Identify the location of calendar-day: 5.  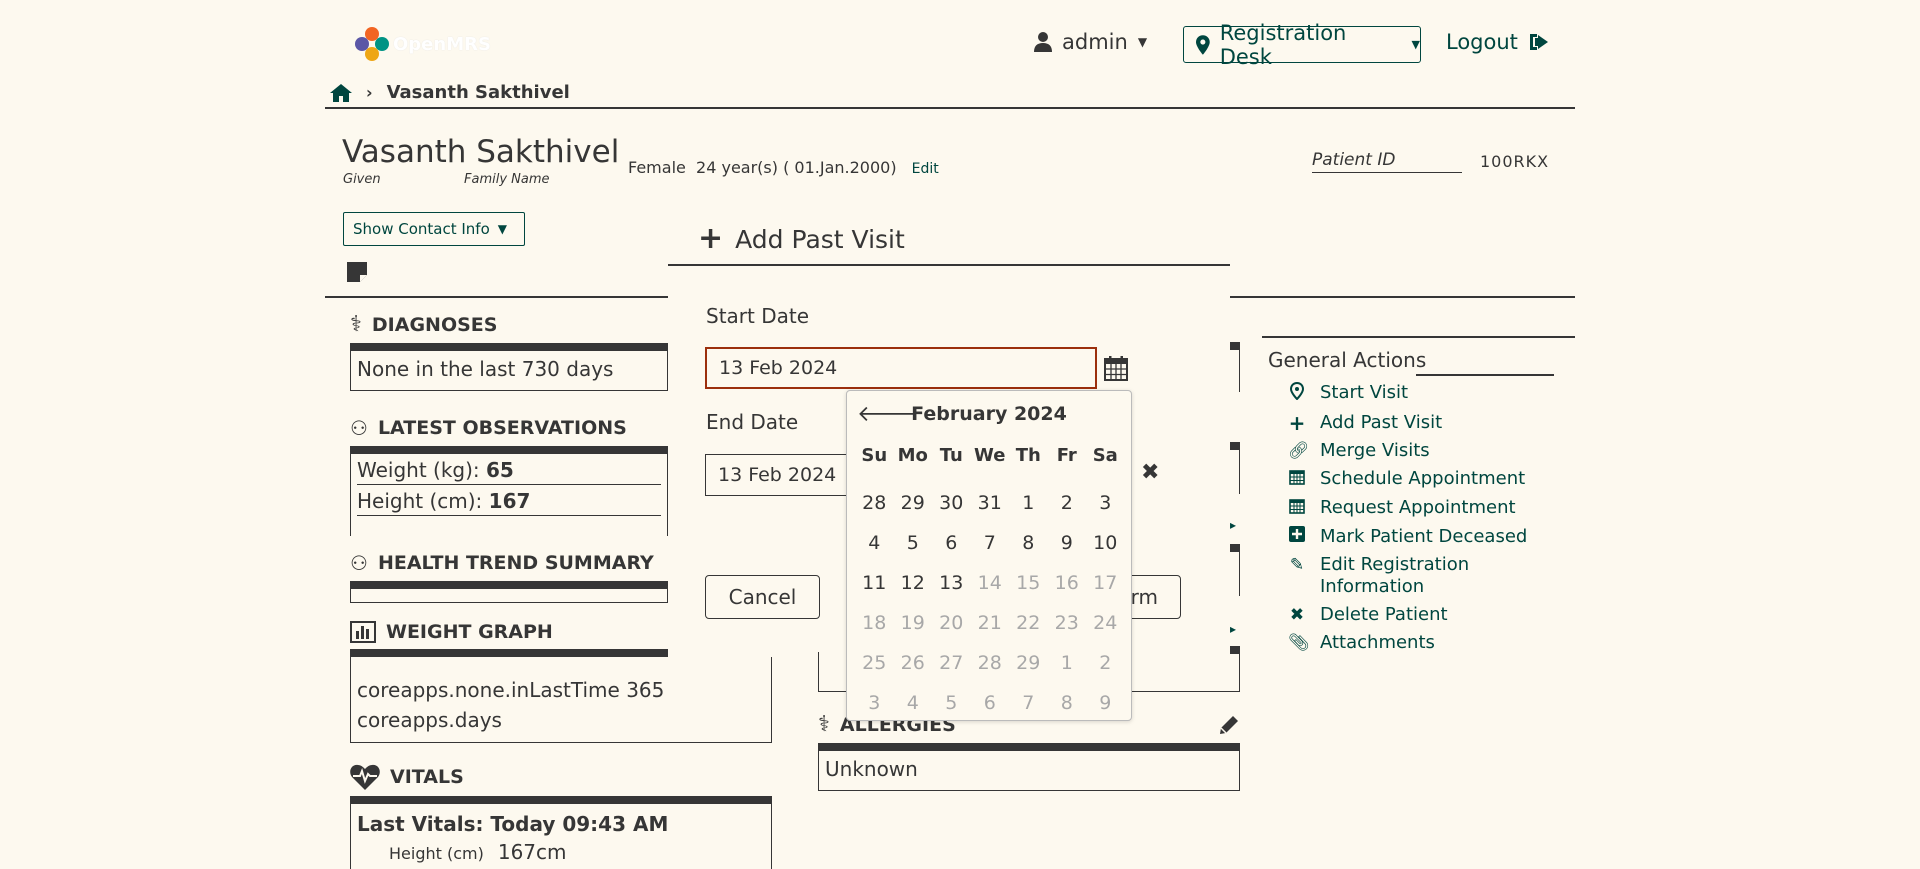
(913, 543).